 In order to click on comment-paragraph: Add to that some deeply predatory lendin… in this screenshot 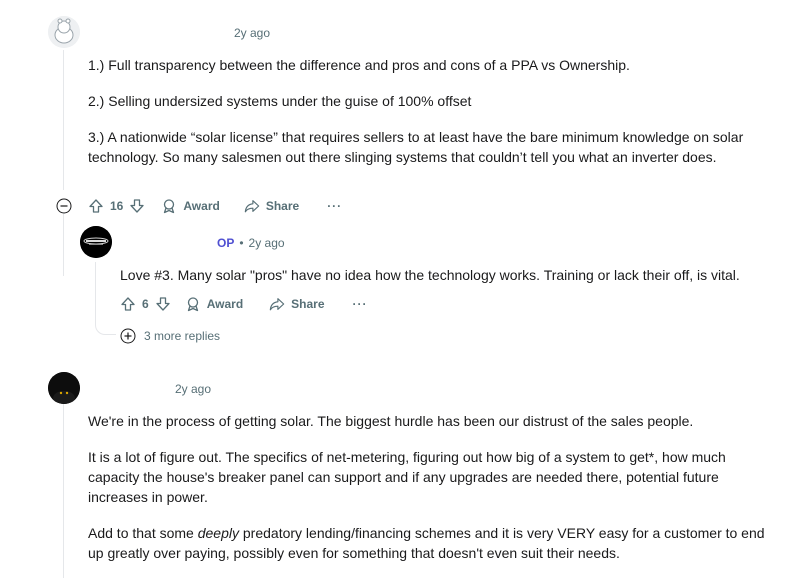, I will do `click(433, 543)`.